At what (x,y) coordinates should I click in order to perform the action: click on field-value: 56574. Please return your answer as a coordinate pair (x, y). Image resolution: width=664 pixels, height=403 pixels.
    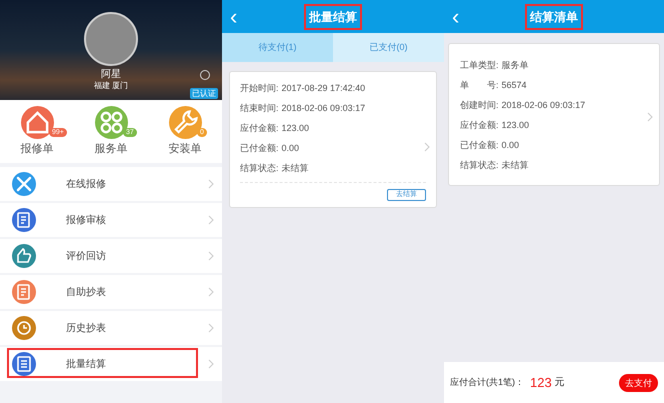
    Looking at the image, I should click on (514, 85).